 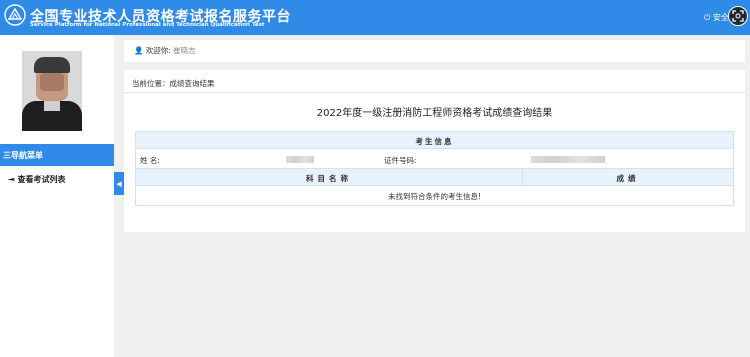 What do you see at coordinates (300, 159) in the screenshot?
I see `name-value-redacted` at bounding box center [300, 159].